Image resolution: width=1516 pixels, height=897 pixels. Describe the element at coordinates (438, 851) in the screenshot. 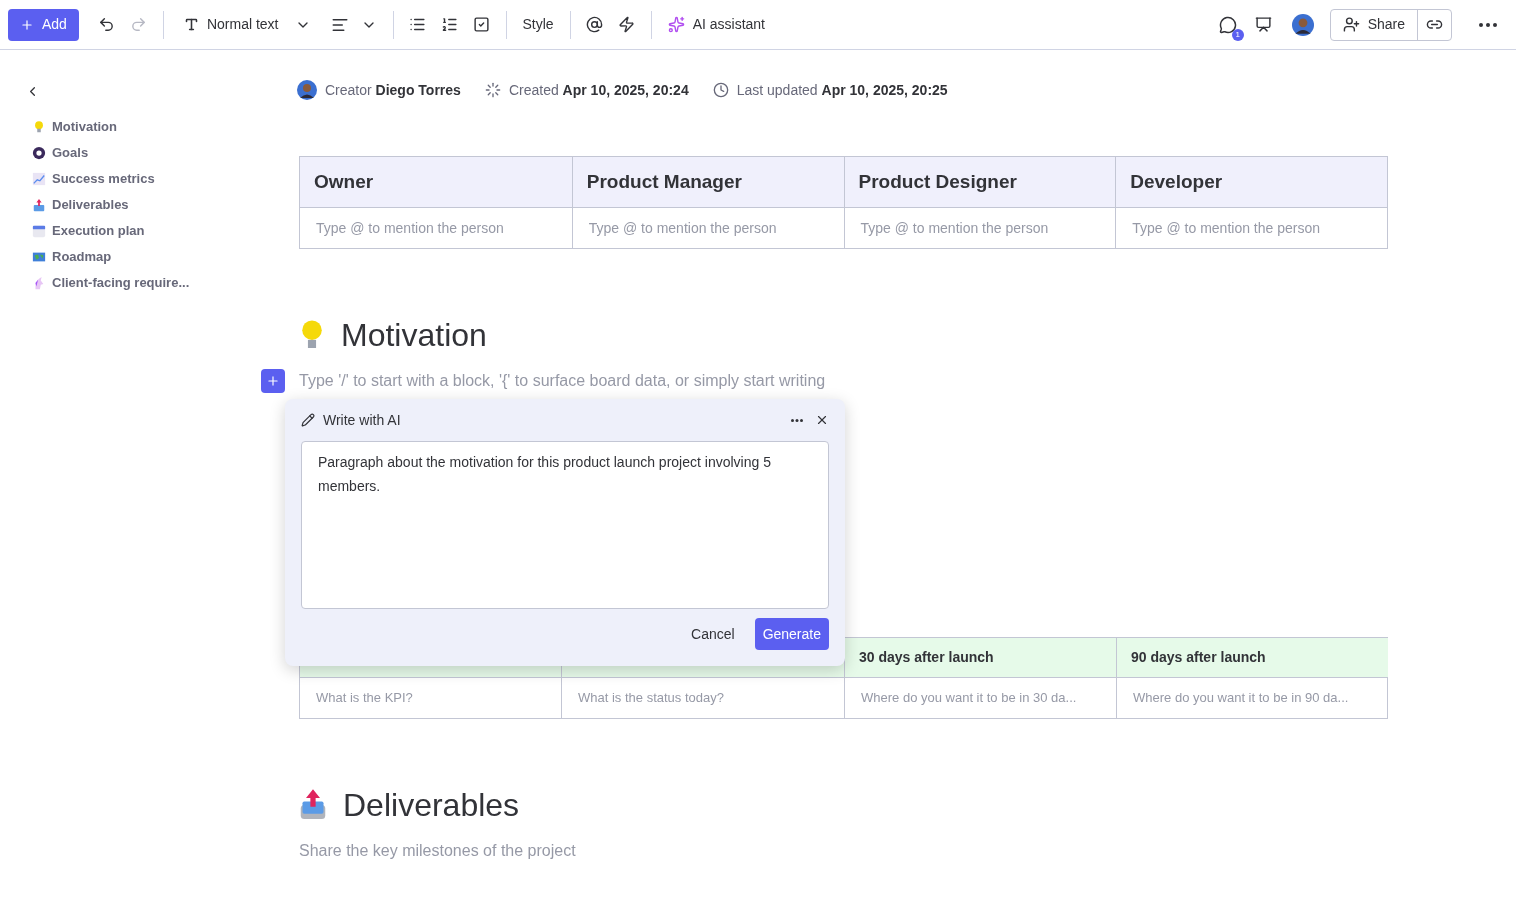

I see `section-subtitle: Share the key milestones of the project` at that location.